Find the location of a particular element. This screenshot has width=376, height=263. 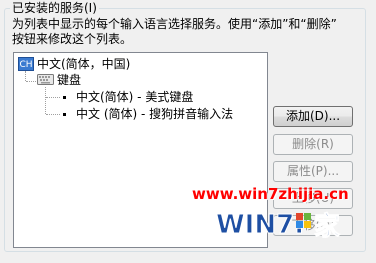

watermark-logo-char: 家 is located at coordinates (327, 226).